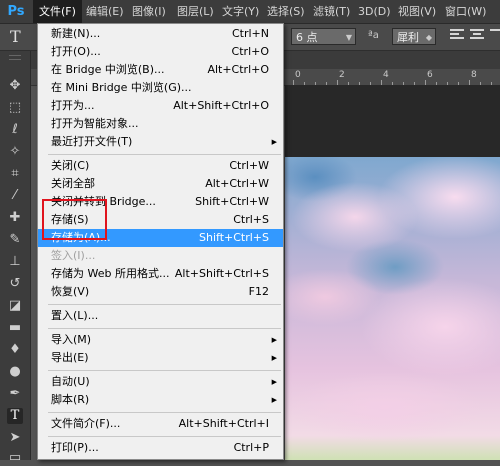  I want to click on ruler-label: 2, so click(342, 75).